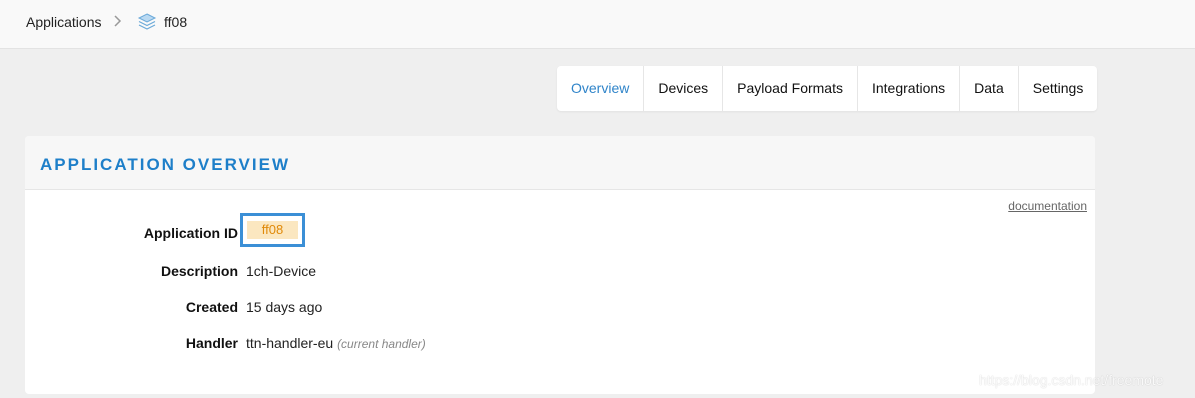 The height and width of the screenshot is (398, 1195). I want to click on app-id-value: ff08, so click(272, 230).